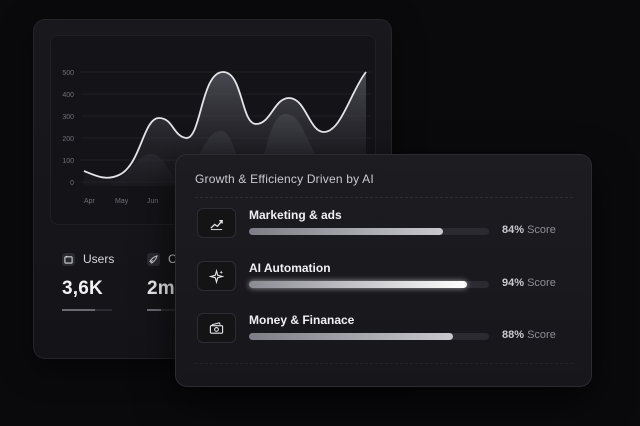  I want to click on stat-users: Users 3,6K, so click(88, 281).